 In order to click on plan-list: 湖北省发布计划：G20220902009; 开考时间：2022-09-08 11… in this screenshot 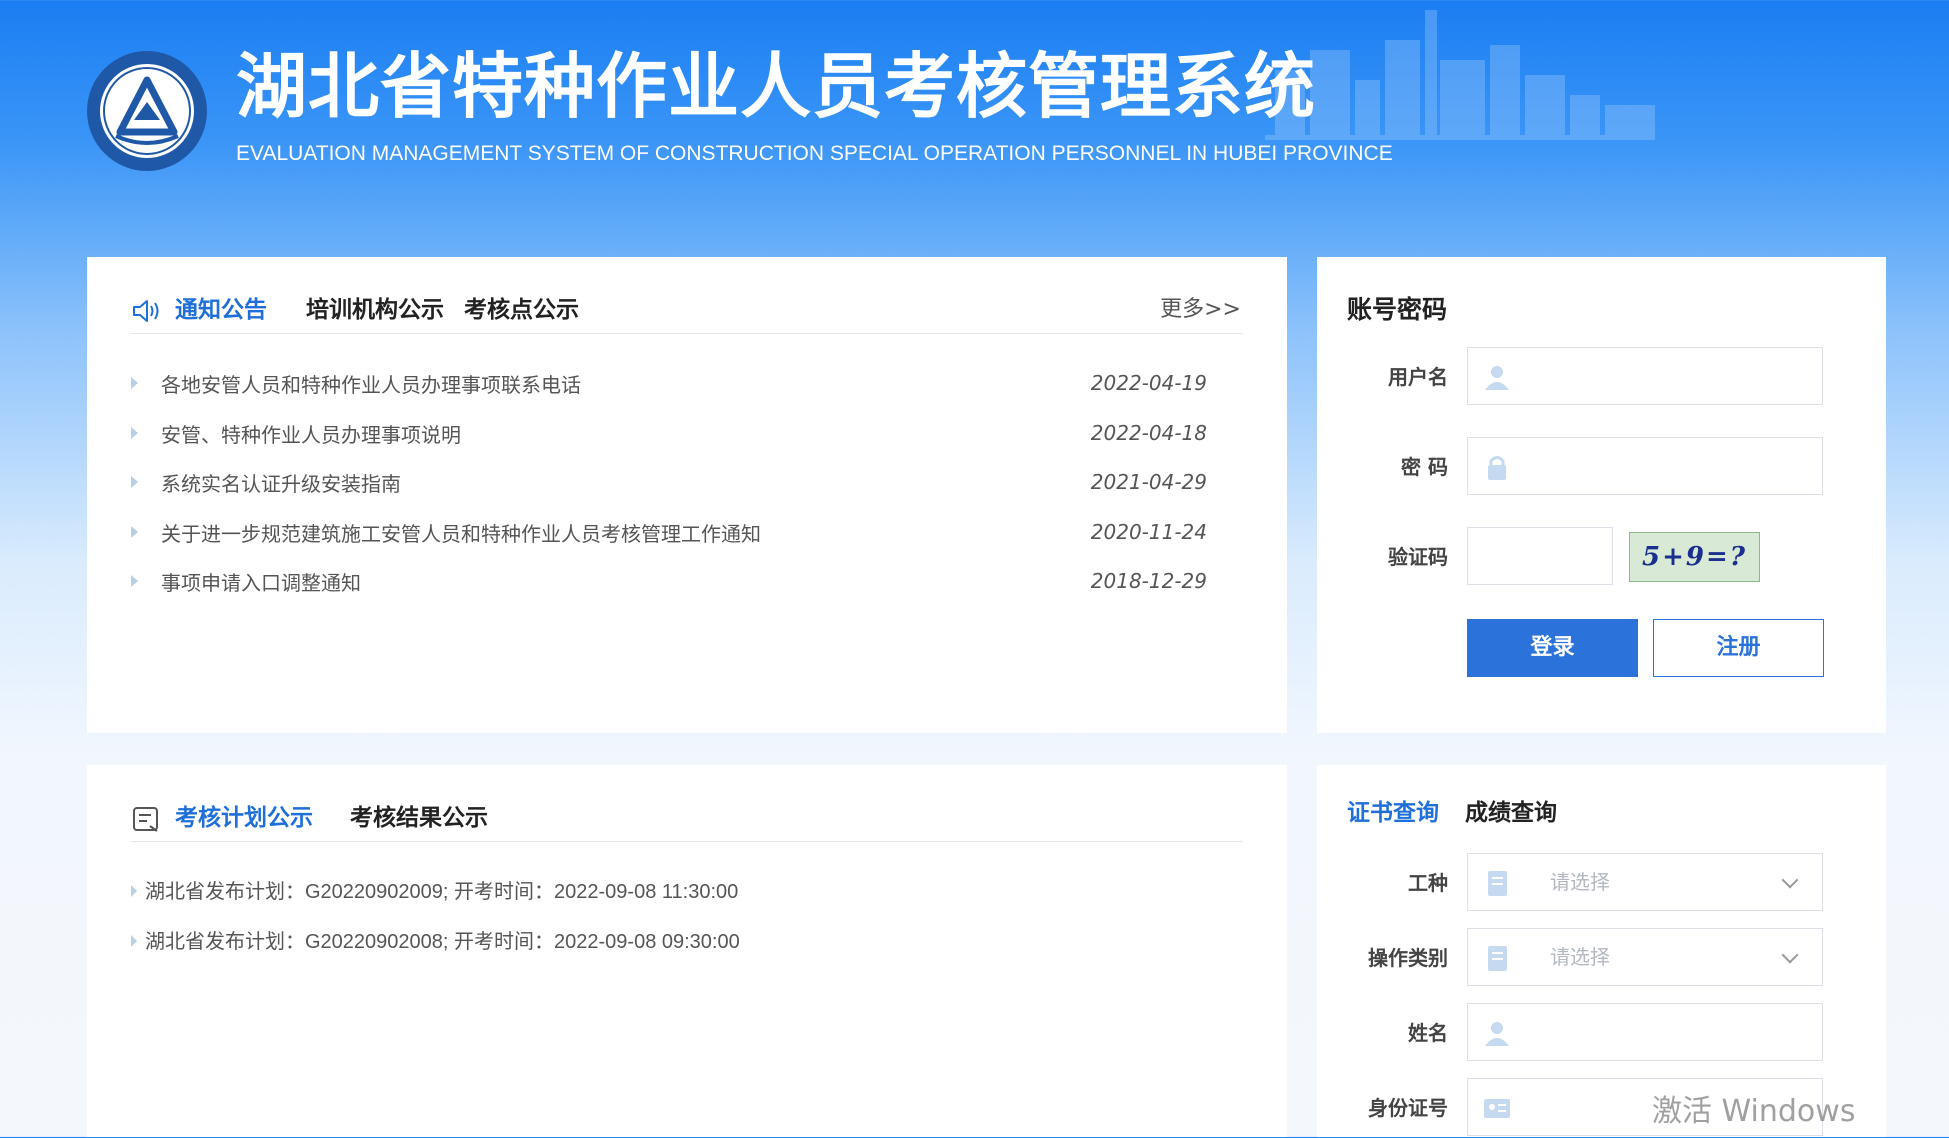, I will do `click(684, 923)`.